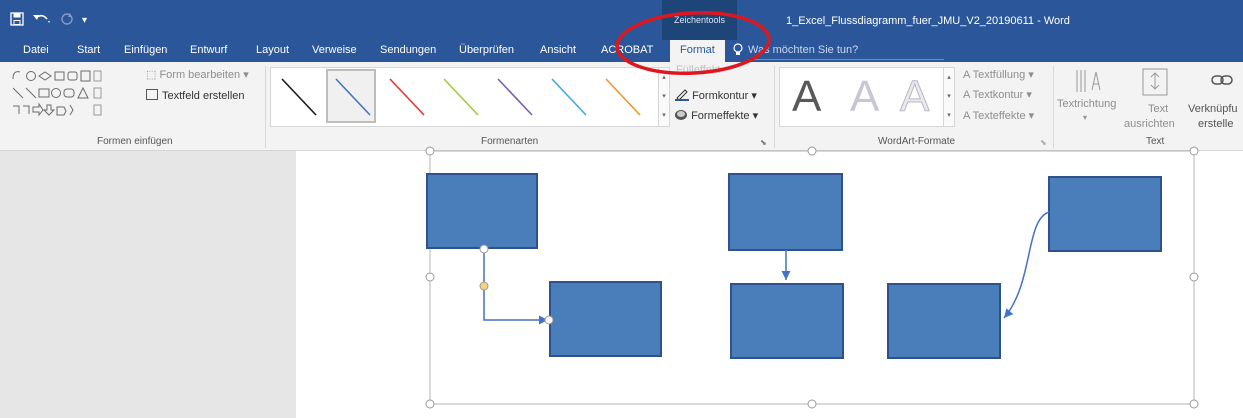 The image size is (1243, 418). What do you see at coordinates (515, 286) in the screenshot?
I see `elbow-connector` at bounding box center [515, 286].